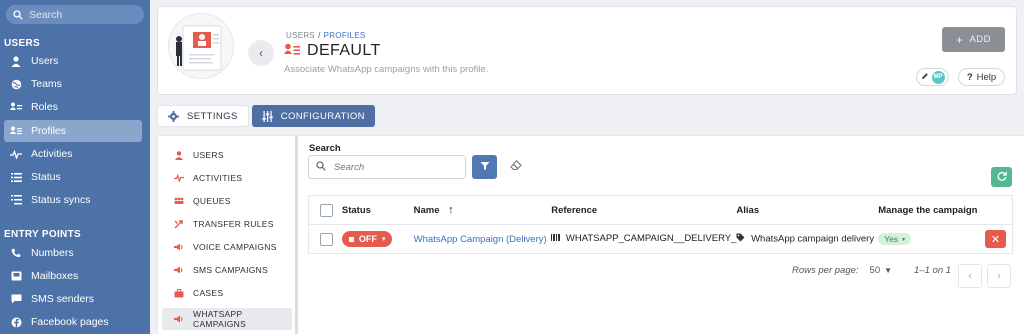 The width and height of the screenshot is (1024, 334). I want to click on gear-icon, so click(173, 116).